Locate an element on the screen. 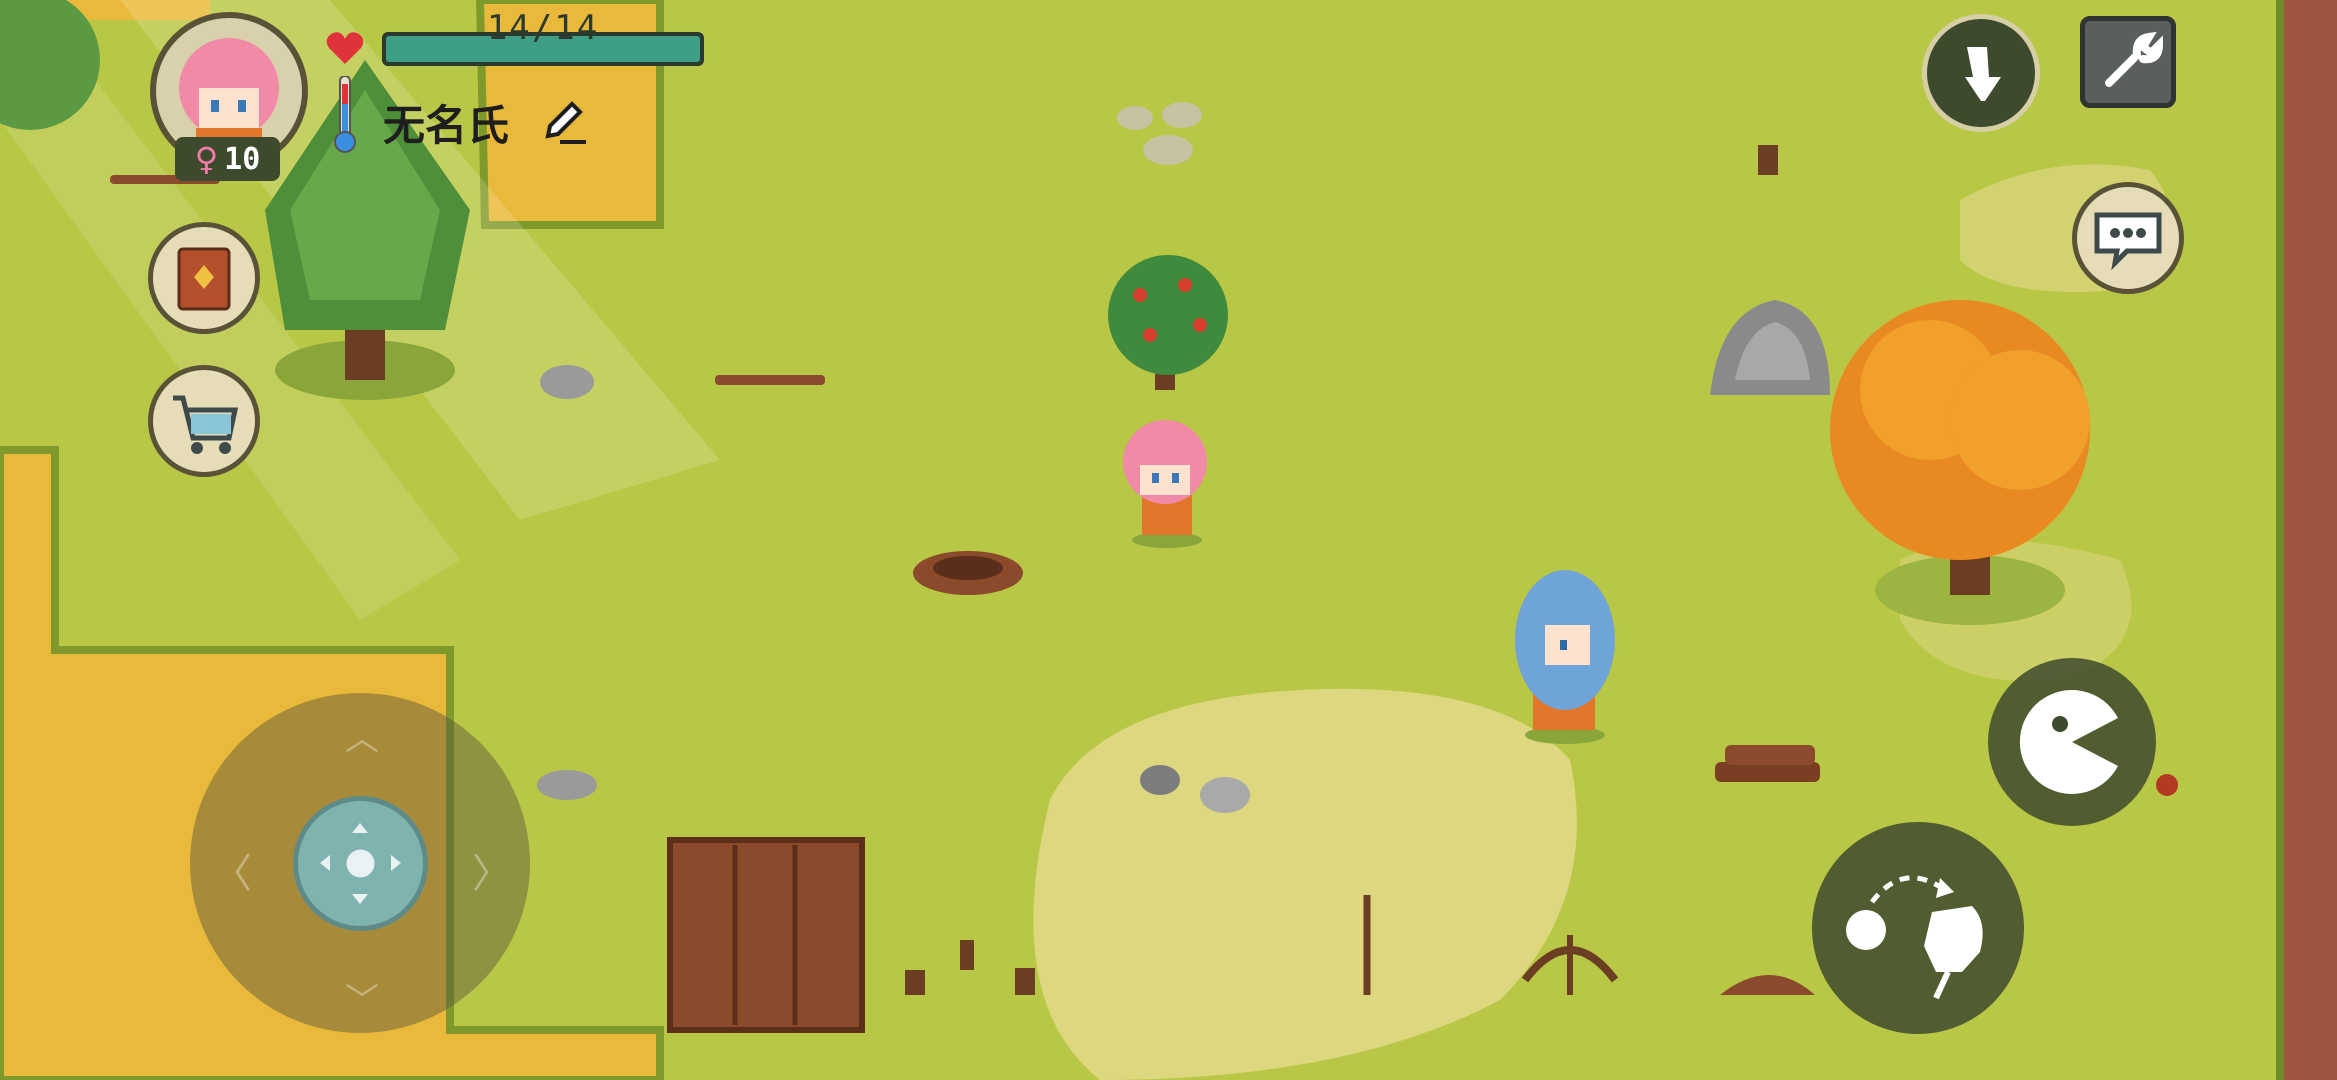  chat-icon is located at coordinates (2128, 241).